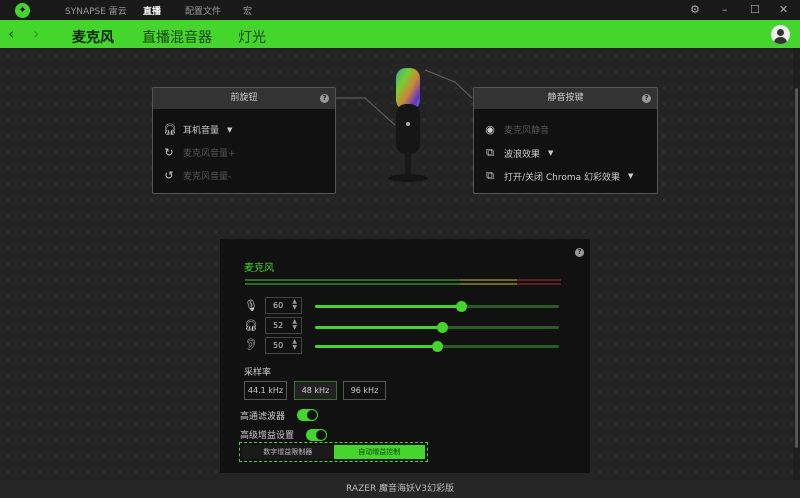 Image resolution: width=800 pixels, height=498 pixels. What do you see at coordinates (364, 390) in the screenshot?
I see `rate-96-button: 96 kHz` at bounding box center [364, 390].